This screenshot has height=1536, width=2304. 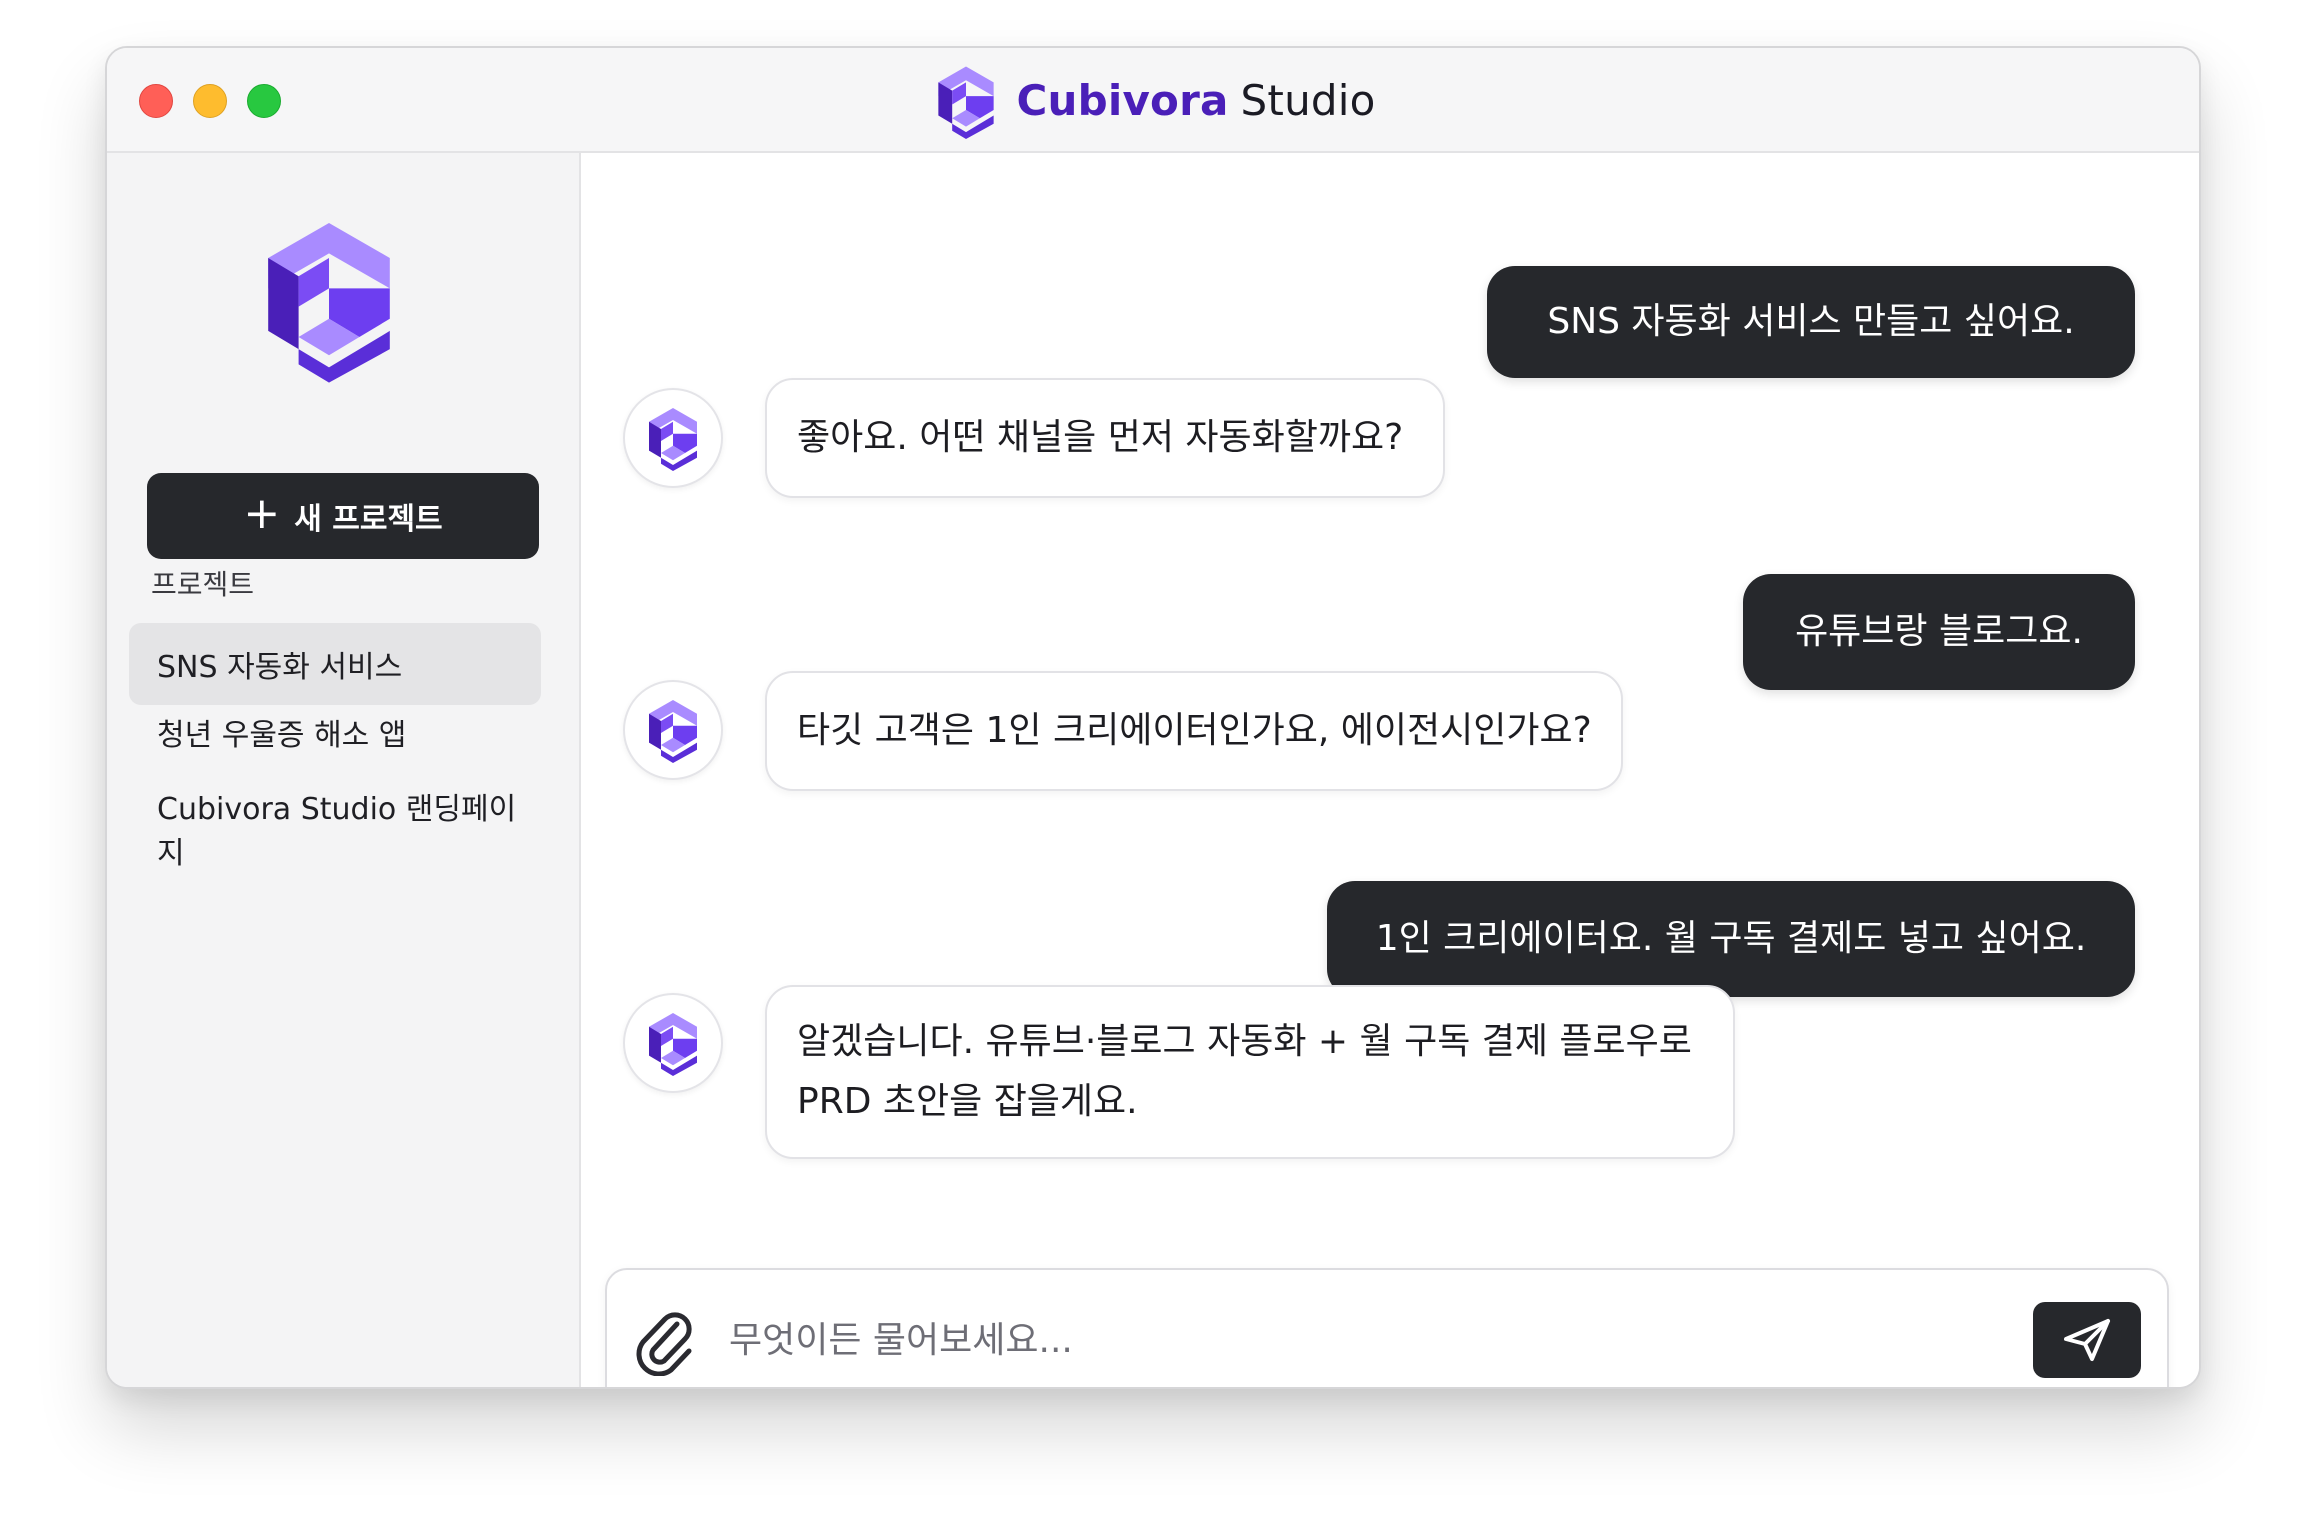 What do you see at coordinates (1308, 100) in the screenshot?
I see `brand-suffix: Studio` at bounding box center [1308, 100].